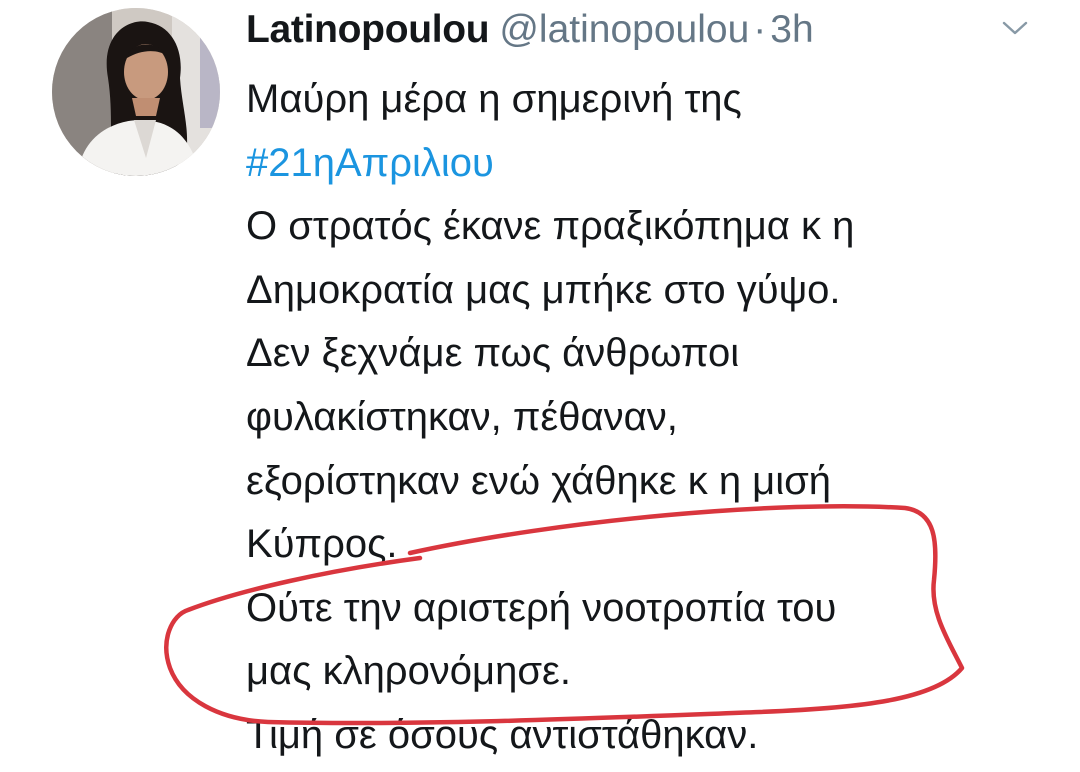  I want to click on tweet-text-line: Ο στρατός έκανε πραξικόπημα κ η, so click(550, 226).